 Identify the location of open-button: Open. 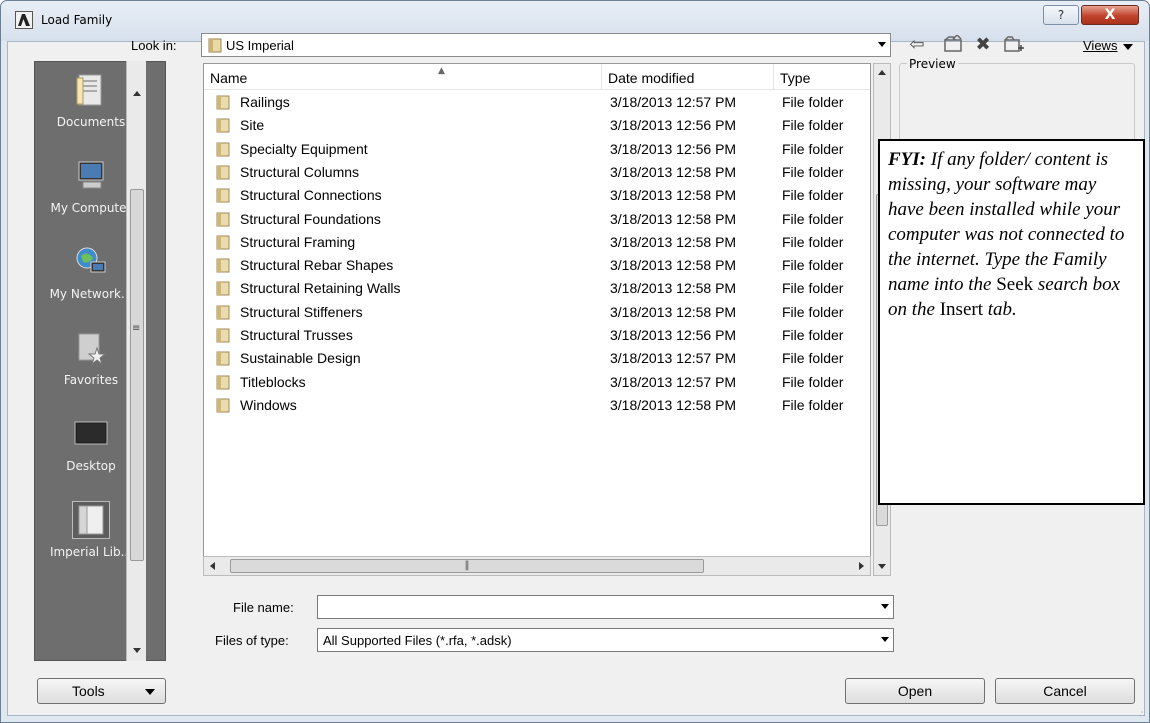
(915, 691).